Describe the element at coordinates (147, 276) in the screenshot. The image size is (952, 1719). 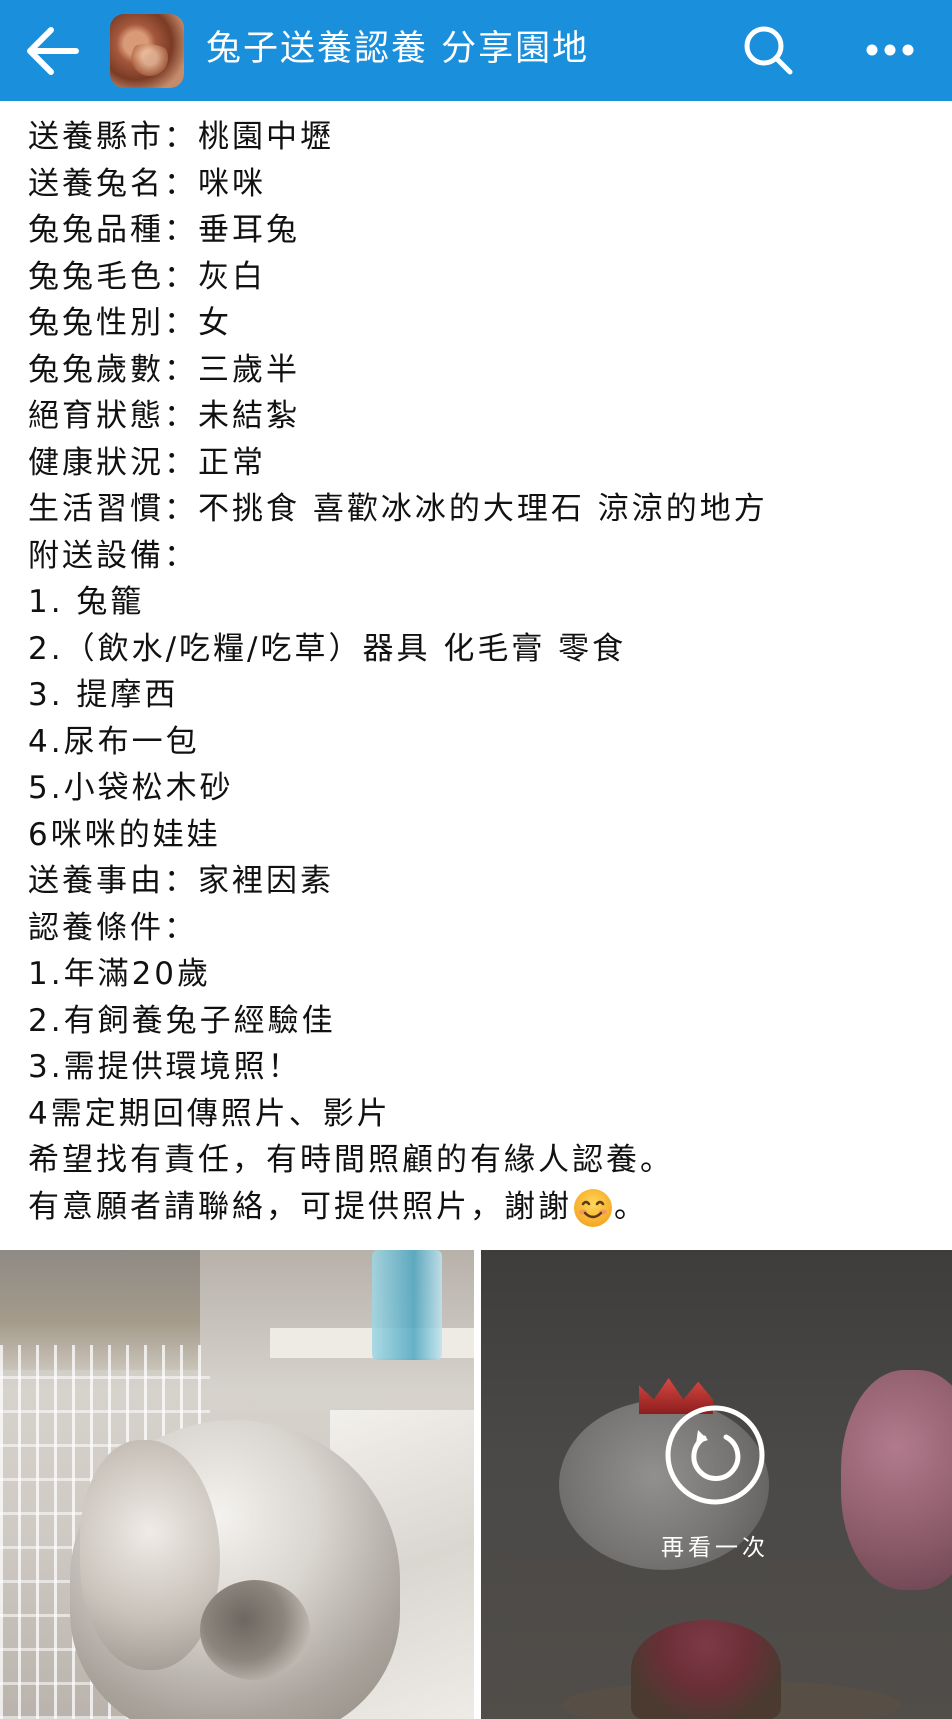
I see `post-line: 兔兔毛色：灰白` at that location.